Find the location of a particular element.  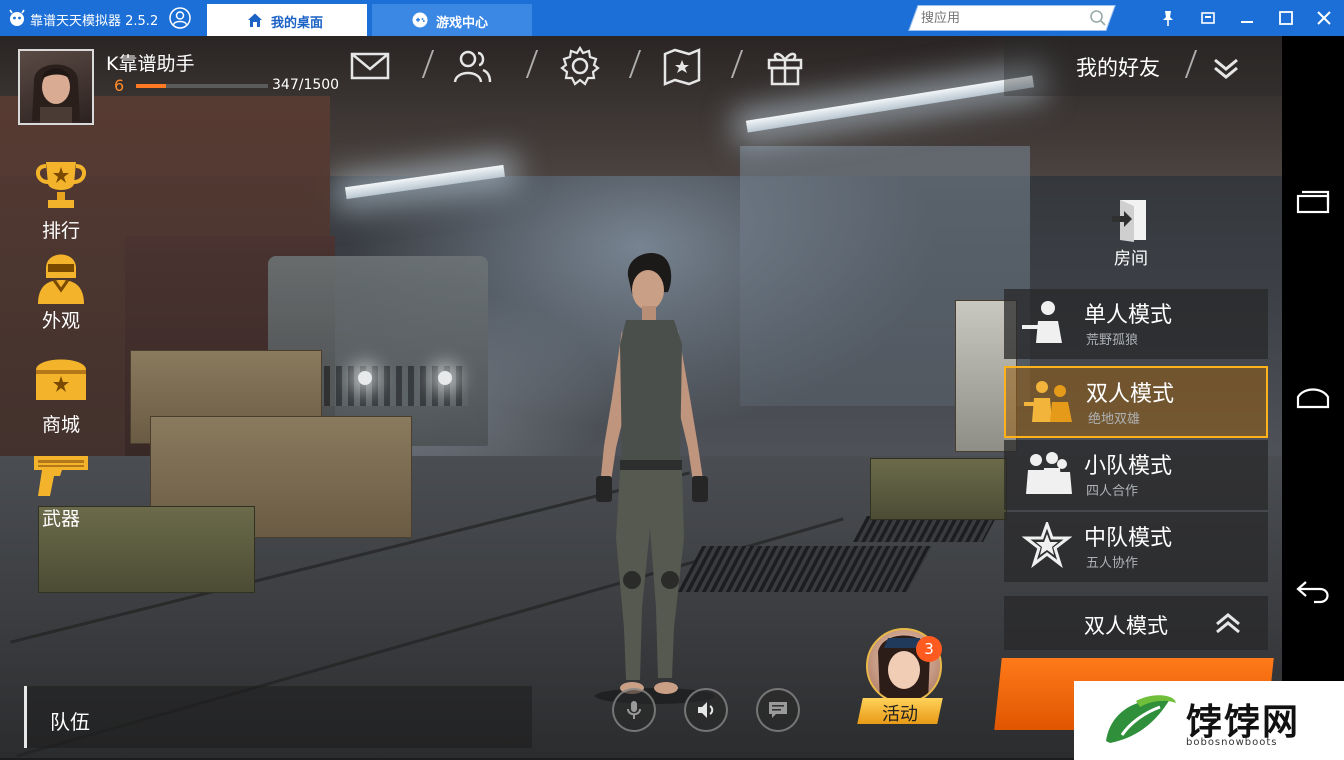

app-search is located at coordinates (1012, 18).